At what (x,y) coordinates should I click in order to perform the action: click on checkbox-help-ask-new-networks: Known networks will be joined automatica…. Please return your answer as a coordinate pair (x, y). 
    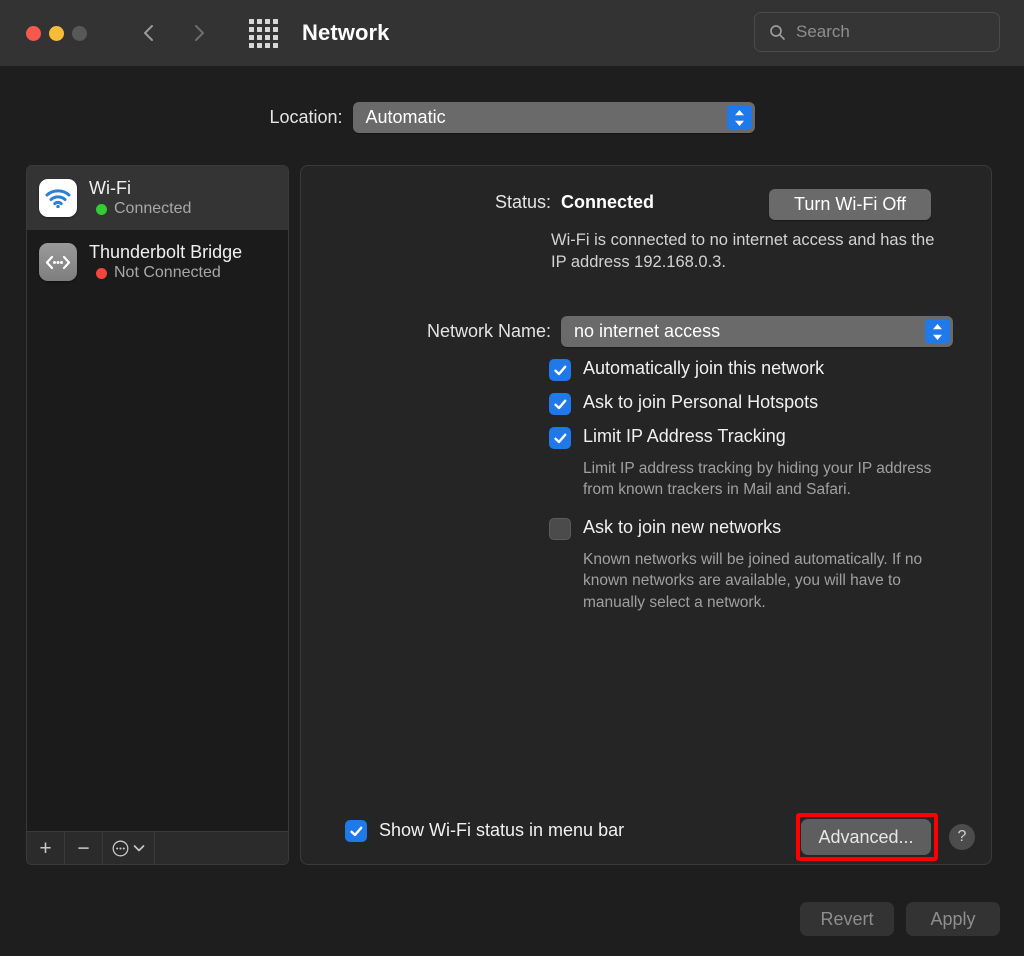
    Looking at the image, I should click on (753, 580).